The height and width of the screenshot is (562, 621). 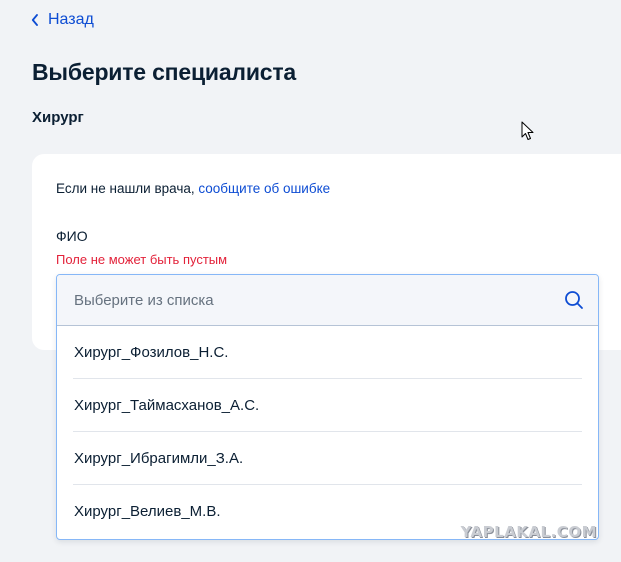 What do you see at coordinates (574, 300) in the screenshot?
I see `search-icon` at bounding box center [574, 300].